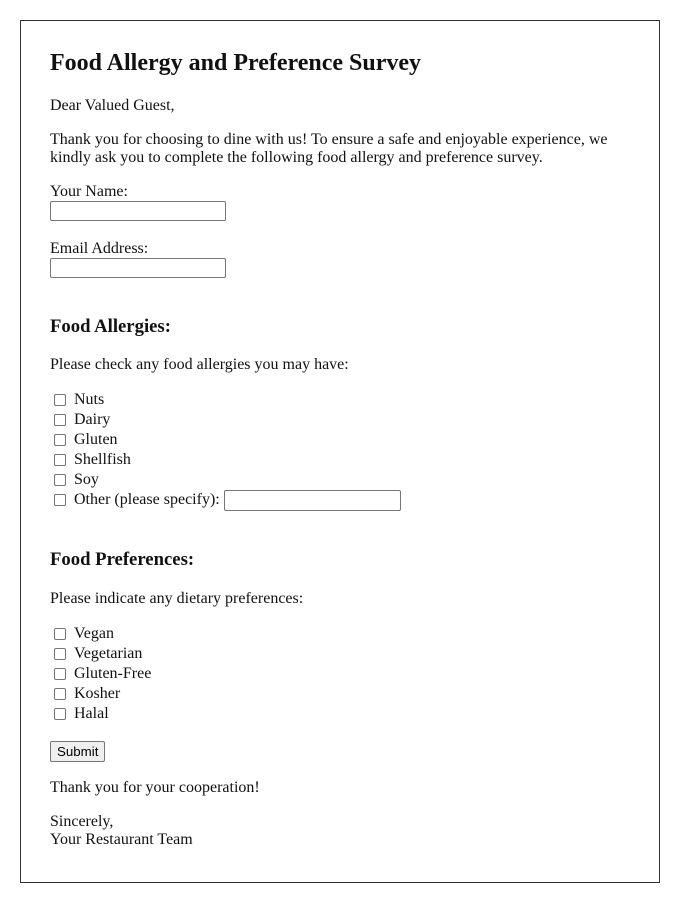 The width and height of the screenshot is (700, 900). I want to click on signature-text: Your Restaurant Team, so click(121, 839).